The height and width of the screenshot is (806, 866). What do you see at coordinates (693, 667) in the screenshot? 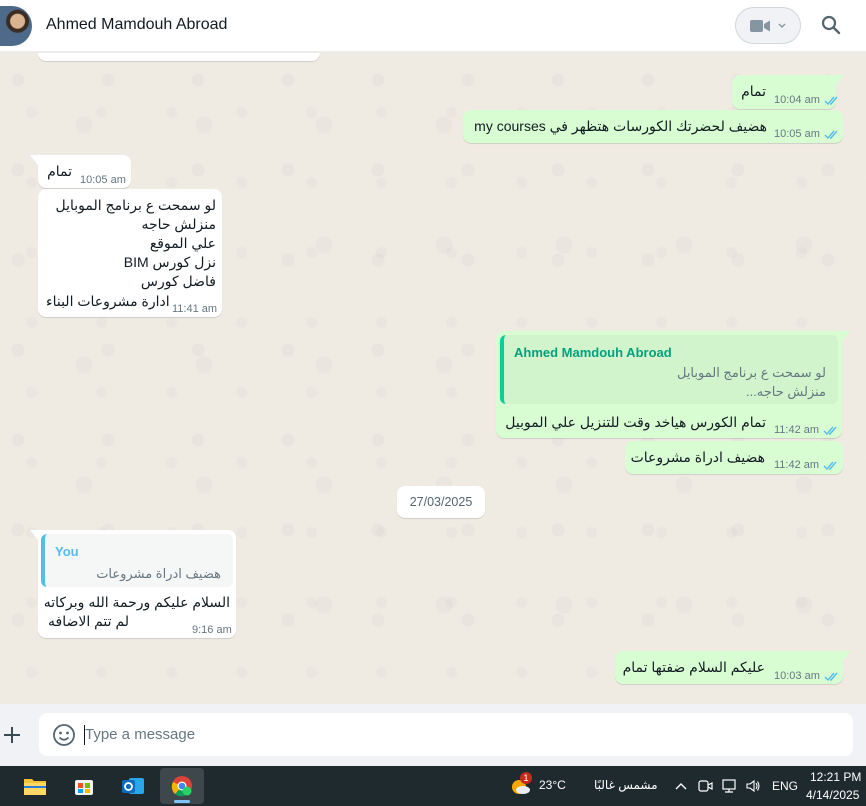
I see `message-text: عليكم السلام ضفتها تمام` at bounding box center [693, 667].